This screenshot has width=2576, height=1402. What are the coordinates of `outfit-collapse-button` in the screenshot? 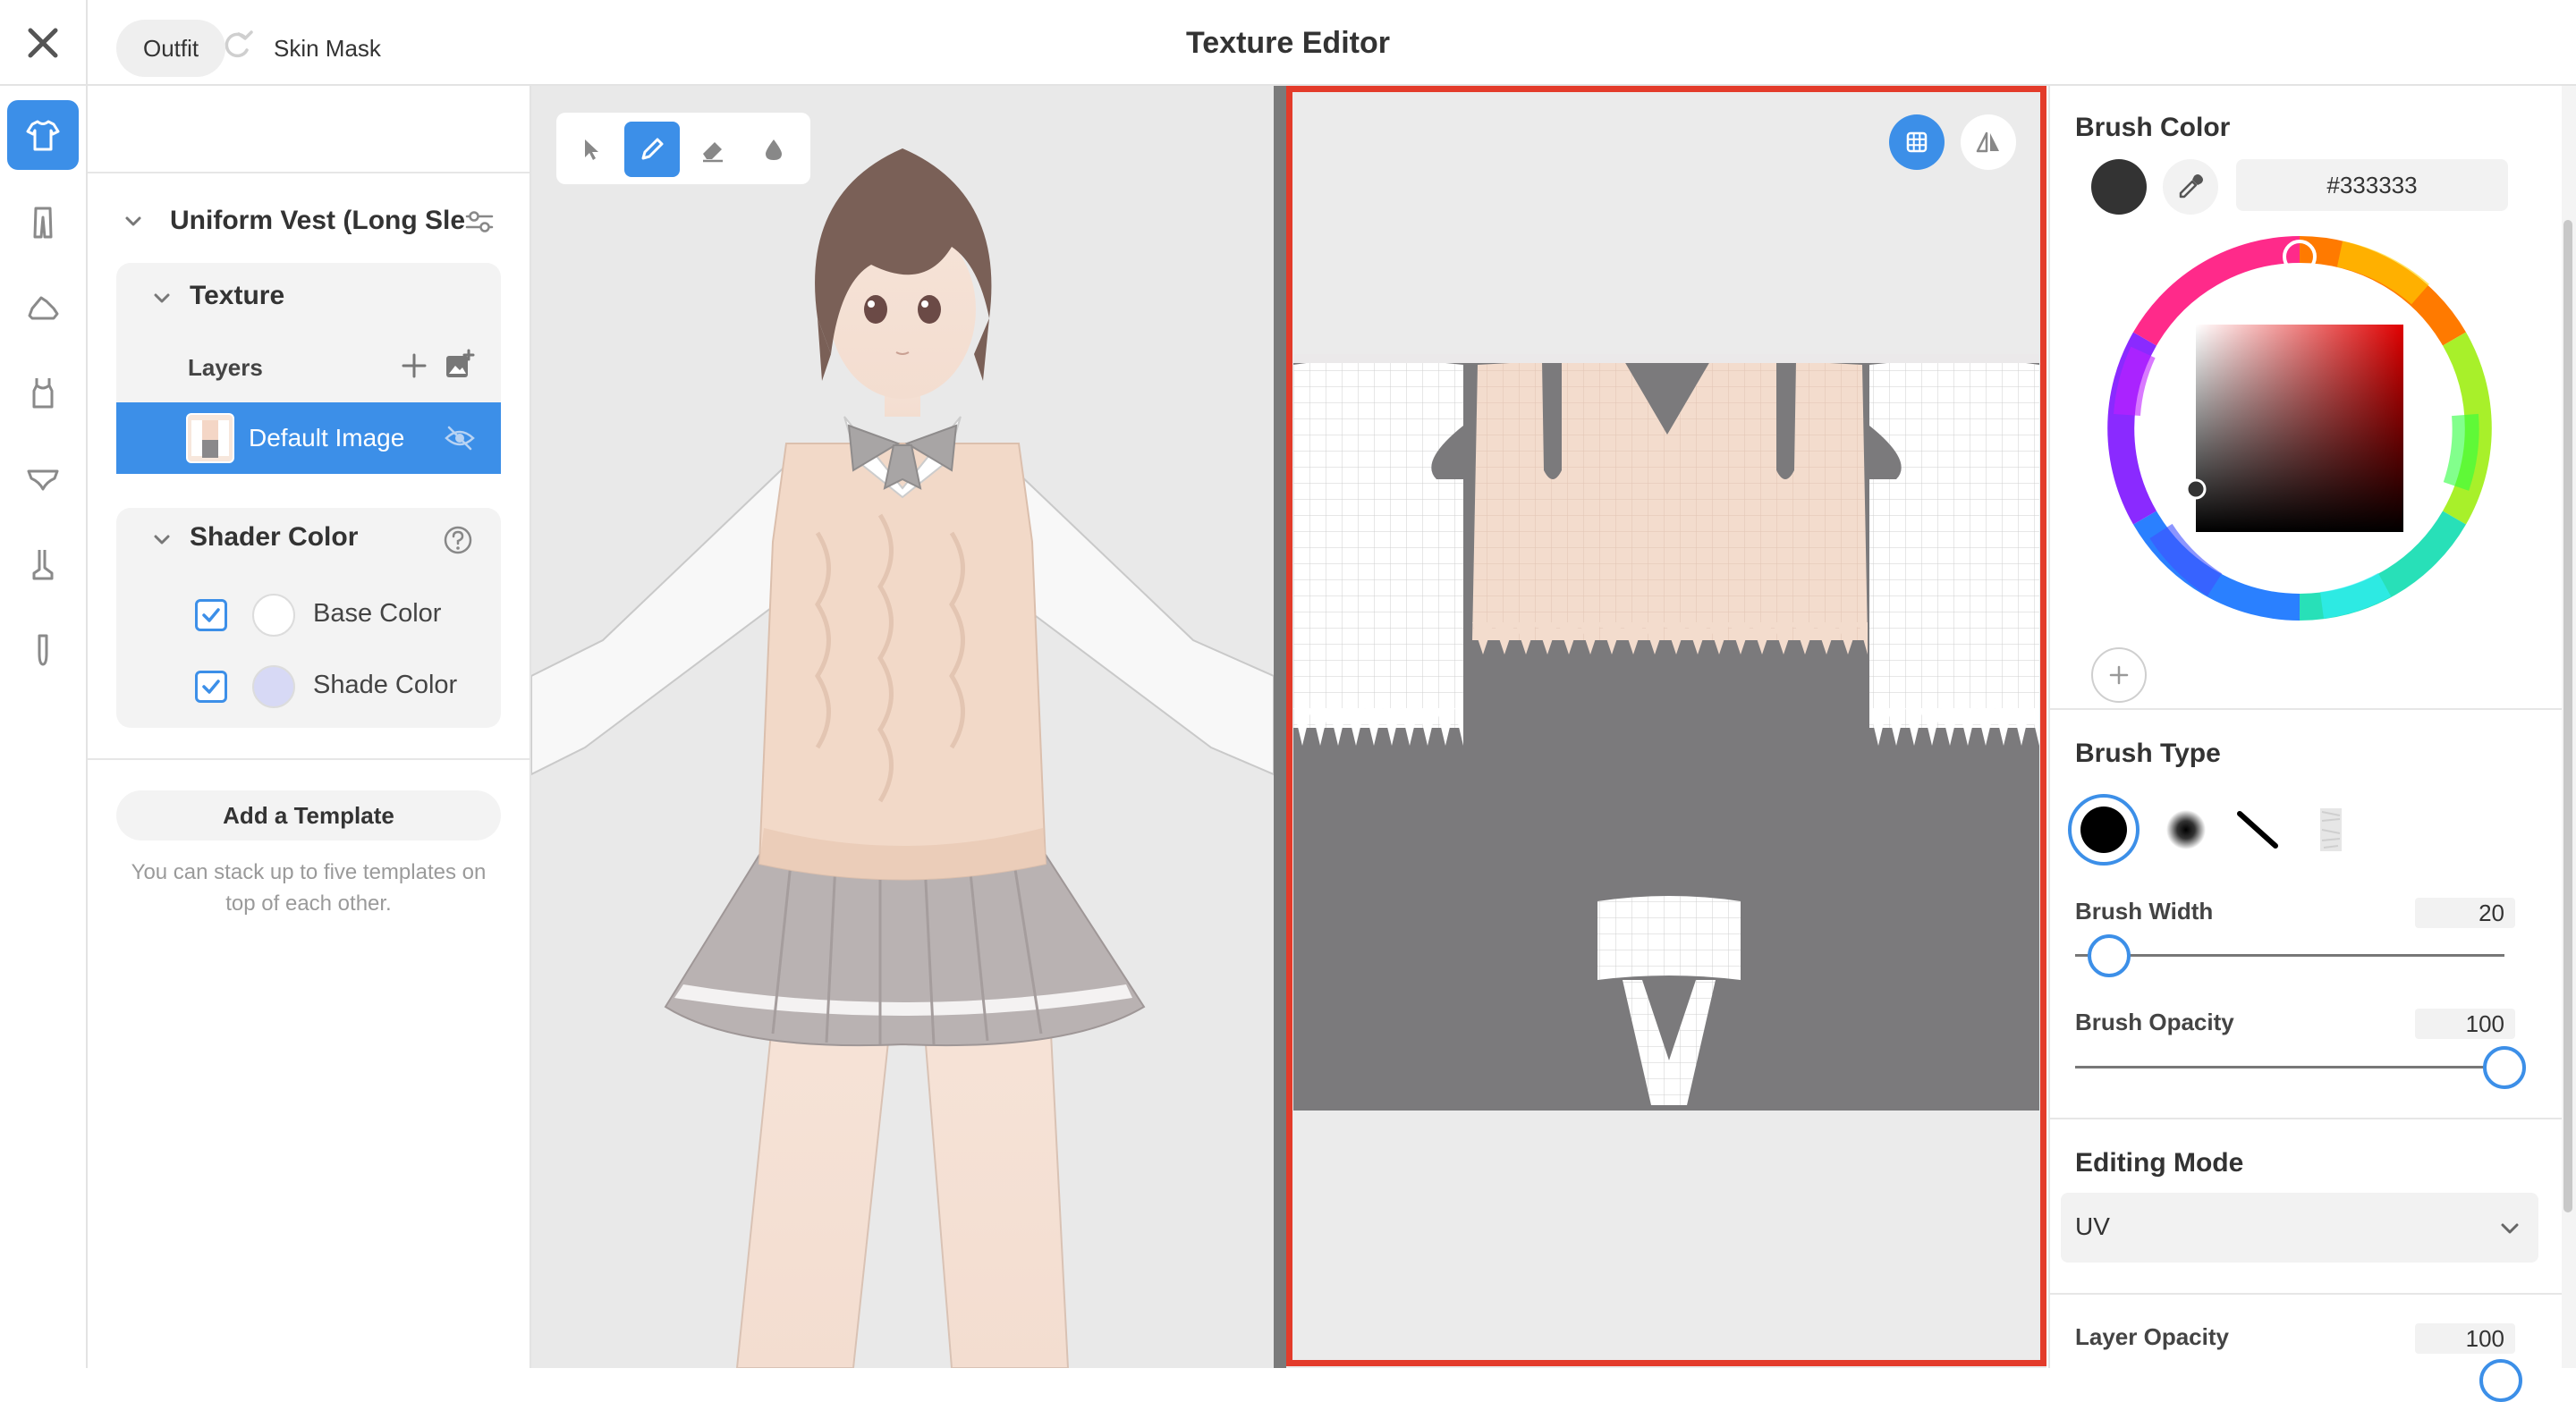 It's located at (133, 223).